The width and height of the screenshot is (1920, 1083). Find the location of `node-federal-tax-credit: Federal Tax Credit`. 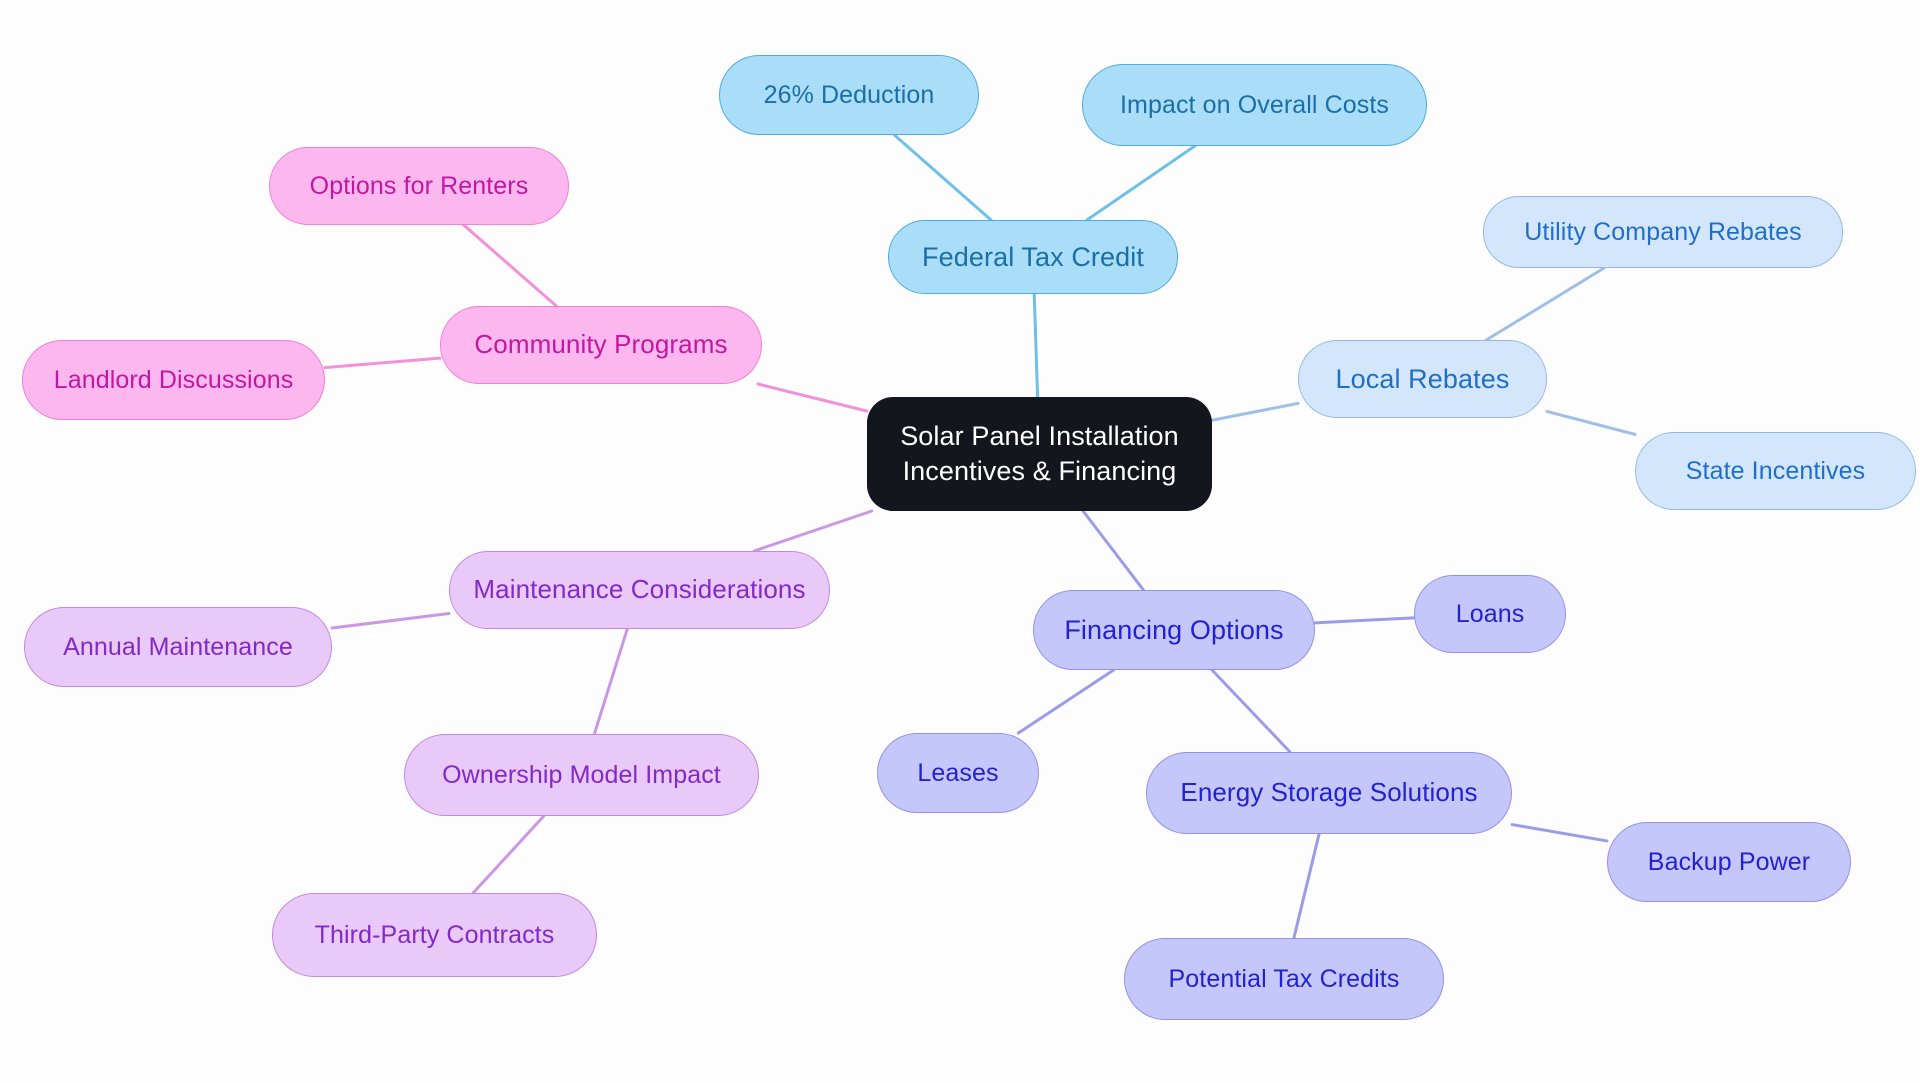

node-federal-tax-credit: Federal Tax Credit is located at coordinates (1033, 257).